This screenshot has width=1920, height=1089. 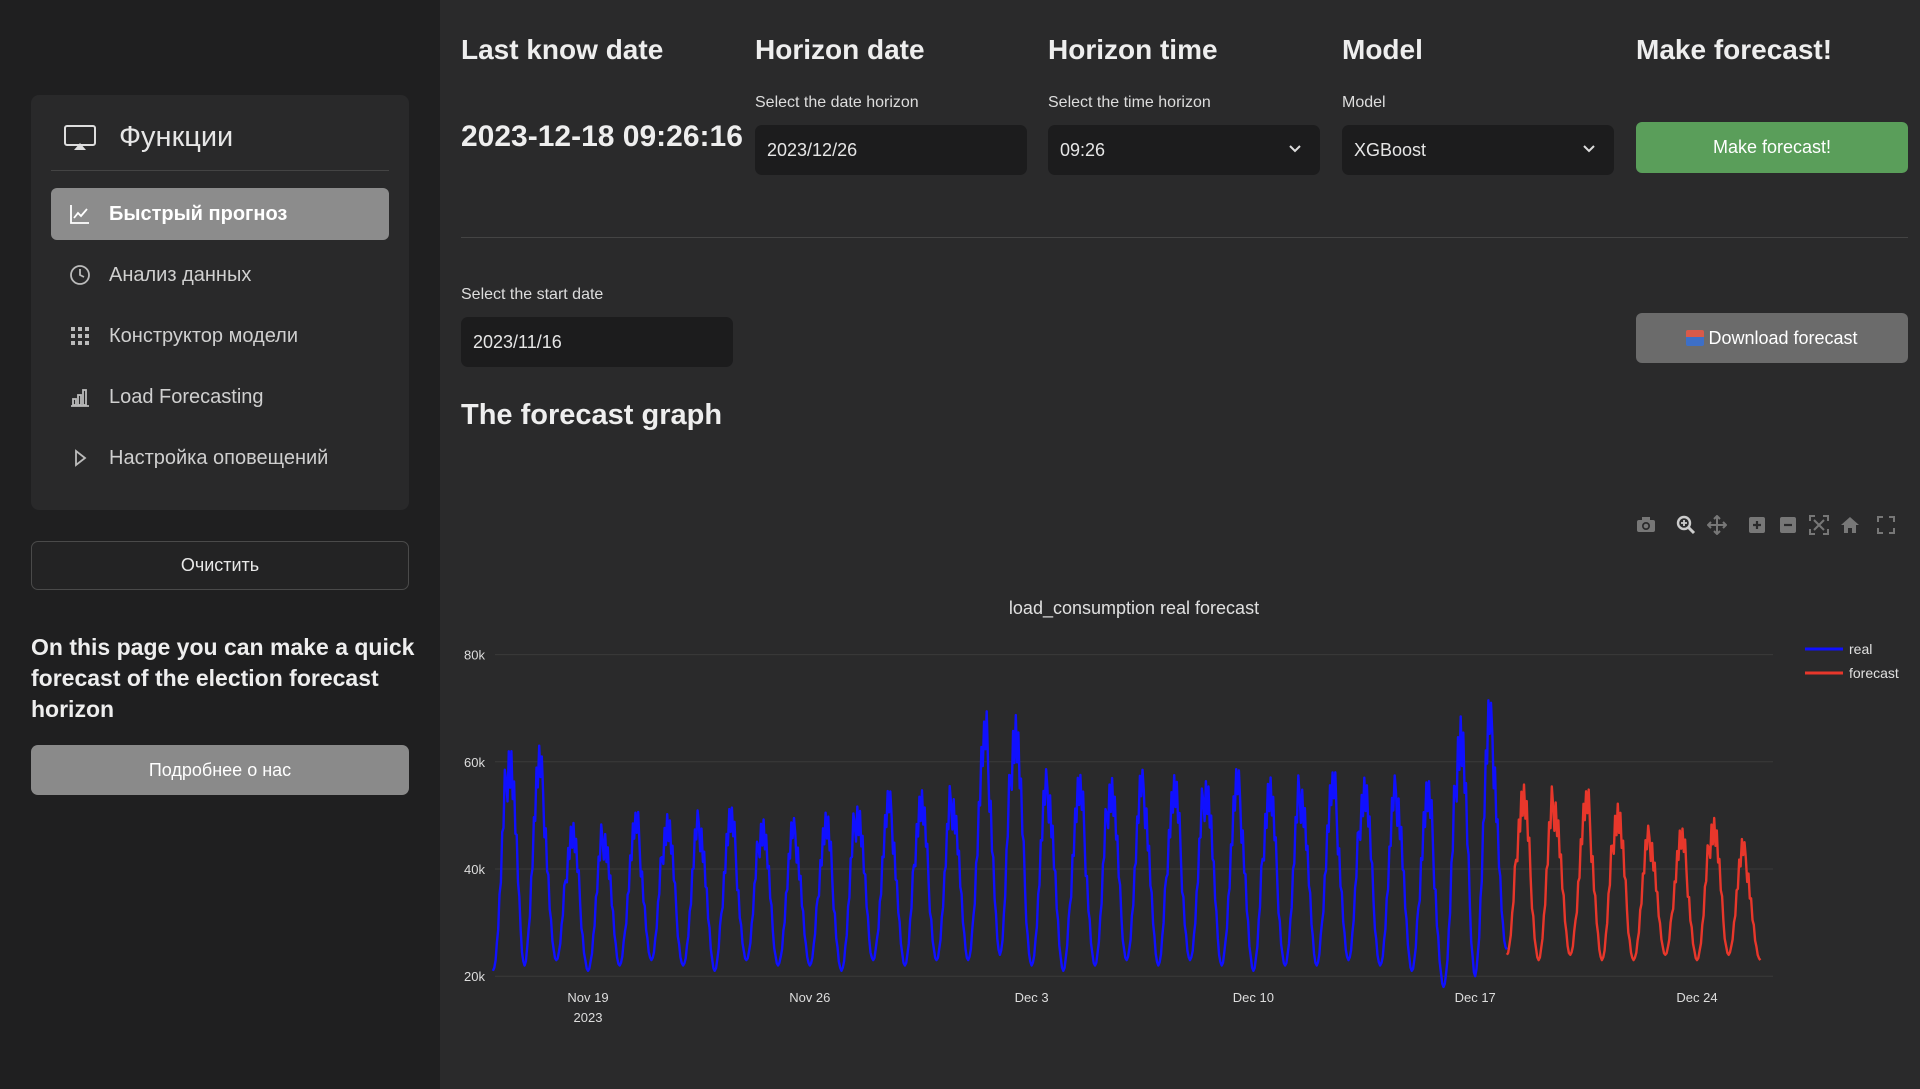 I want to click on monitor-icon, so click(x=80, y=137).